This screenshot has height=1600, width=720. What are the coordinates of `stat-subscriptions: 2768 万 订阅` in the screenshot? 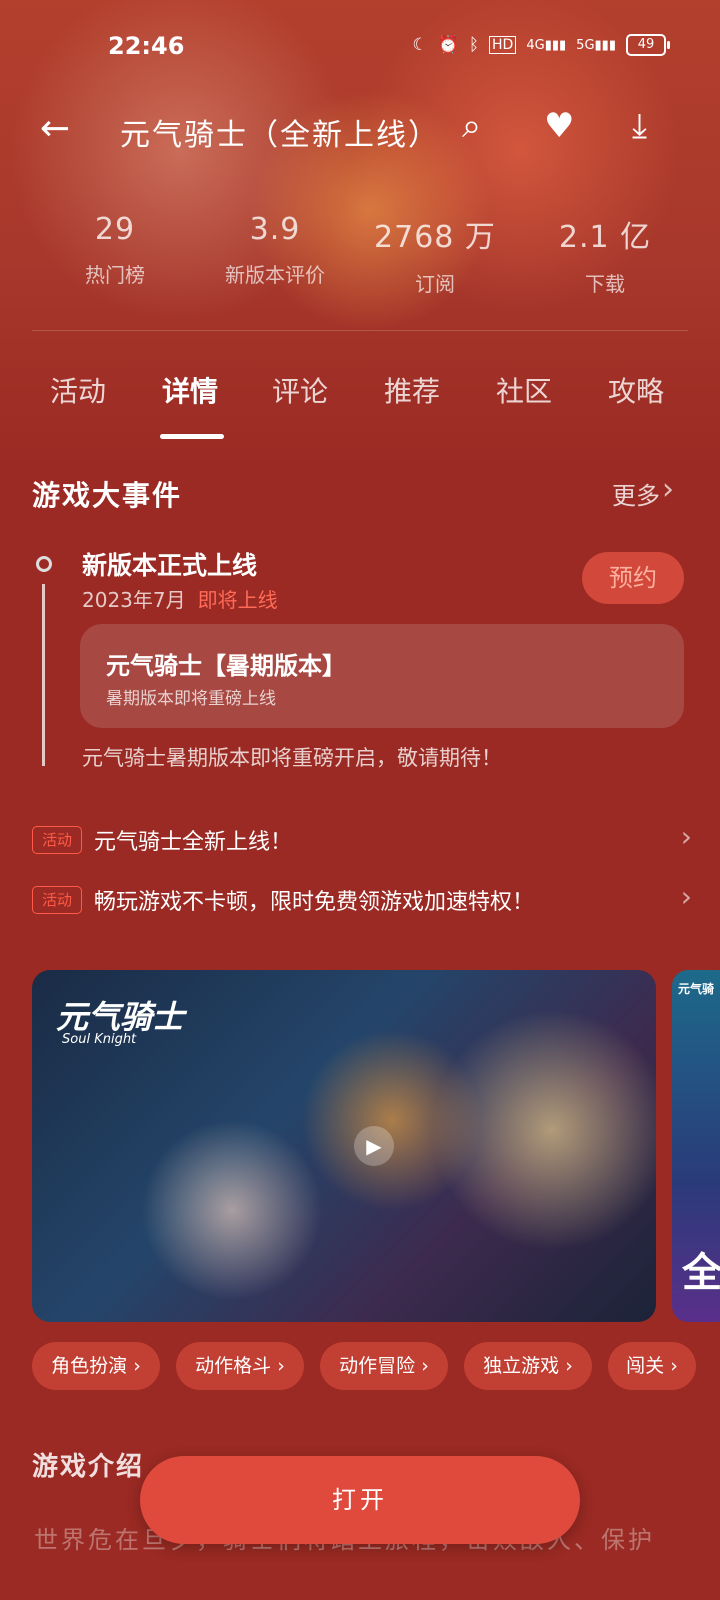 It's located at (435, 254).